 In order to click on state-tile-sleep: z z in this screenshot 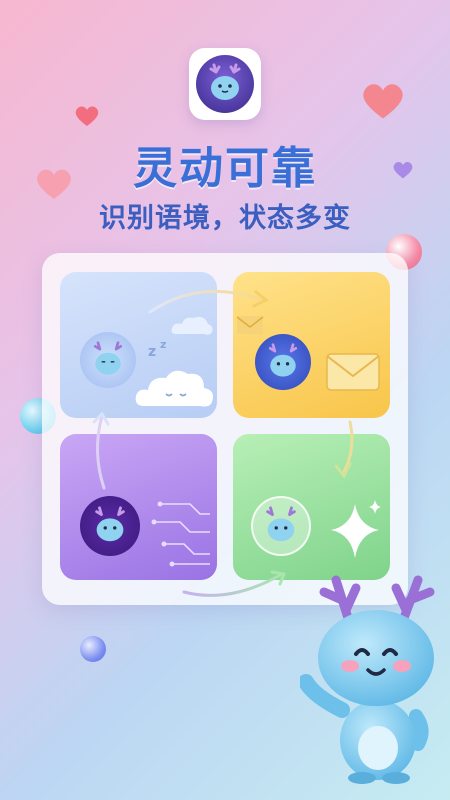, I will do `click(138, 345)`.